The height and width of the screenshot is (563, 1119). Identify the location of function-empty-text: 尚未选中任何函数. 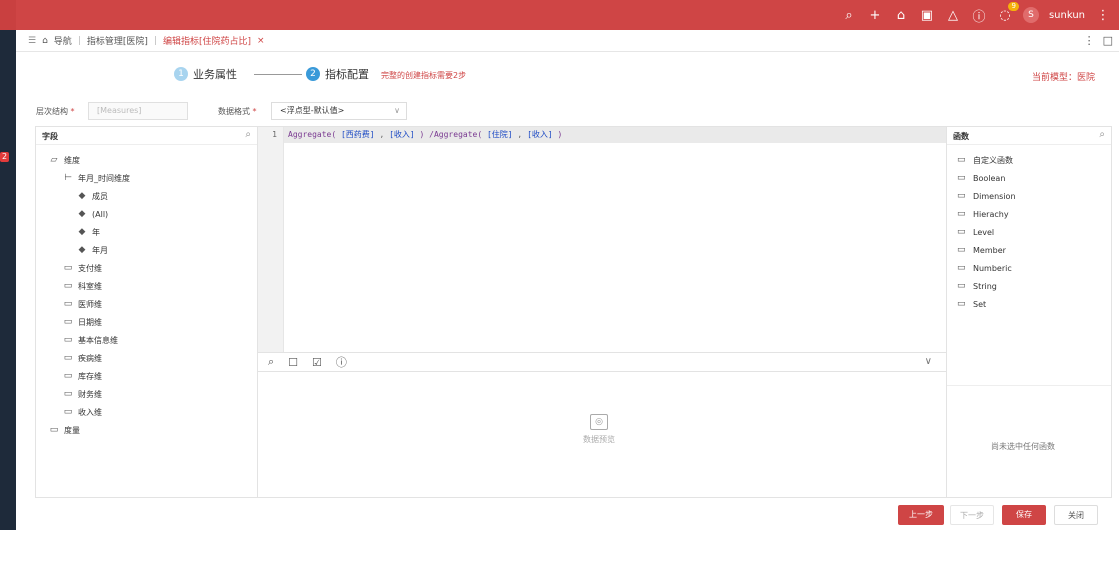
(1023, 446).